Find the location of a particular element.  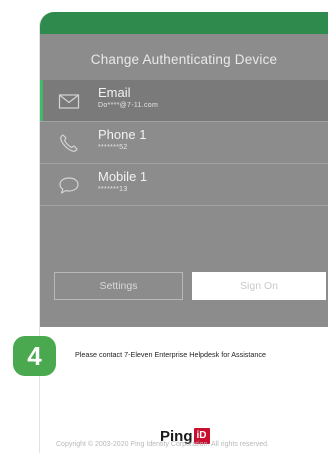

device-name: Phone 1 is located at coordinates (122, 134).